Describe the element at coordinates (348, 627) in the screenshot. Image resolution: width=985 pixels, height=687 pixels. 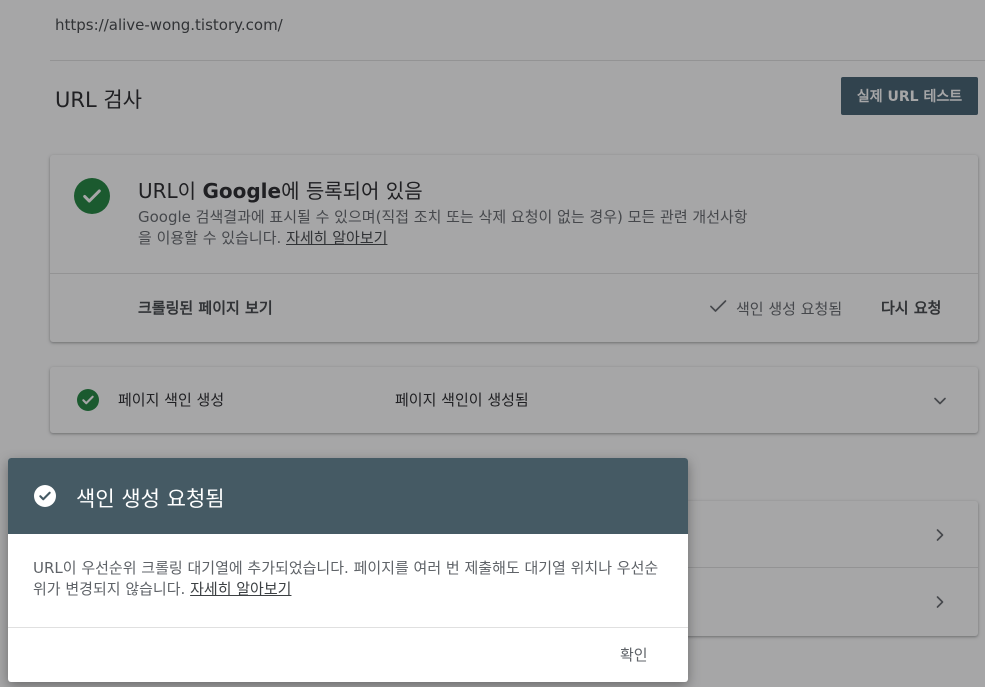
I see `dialog-divider` at that location.